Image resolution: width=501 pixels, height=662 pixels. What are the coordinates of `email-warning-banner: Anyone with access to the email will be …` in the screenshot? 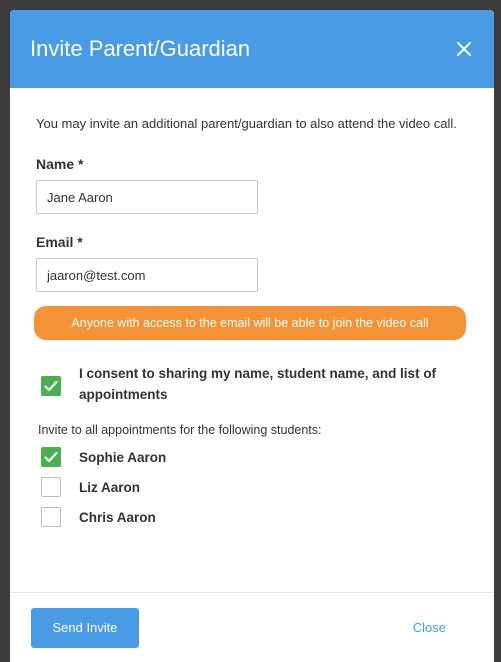 It's located at (250, 323).